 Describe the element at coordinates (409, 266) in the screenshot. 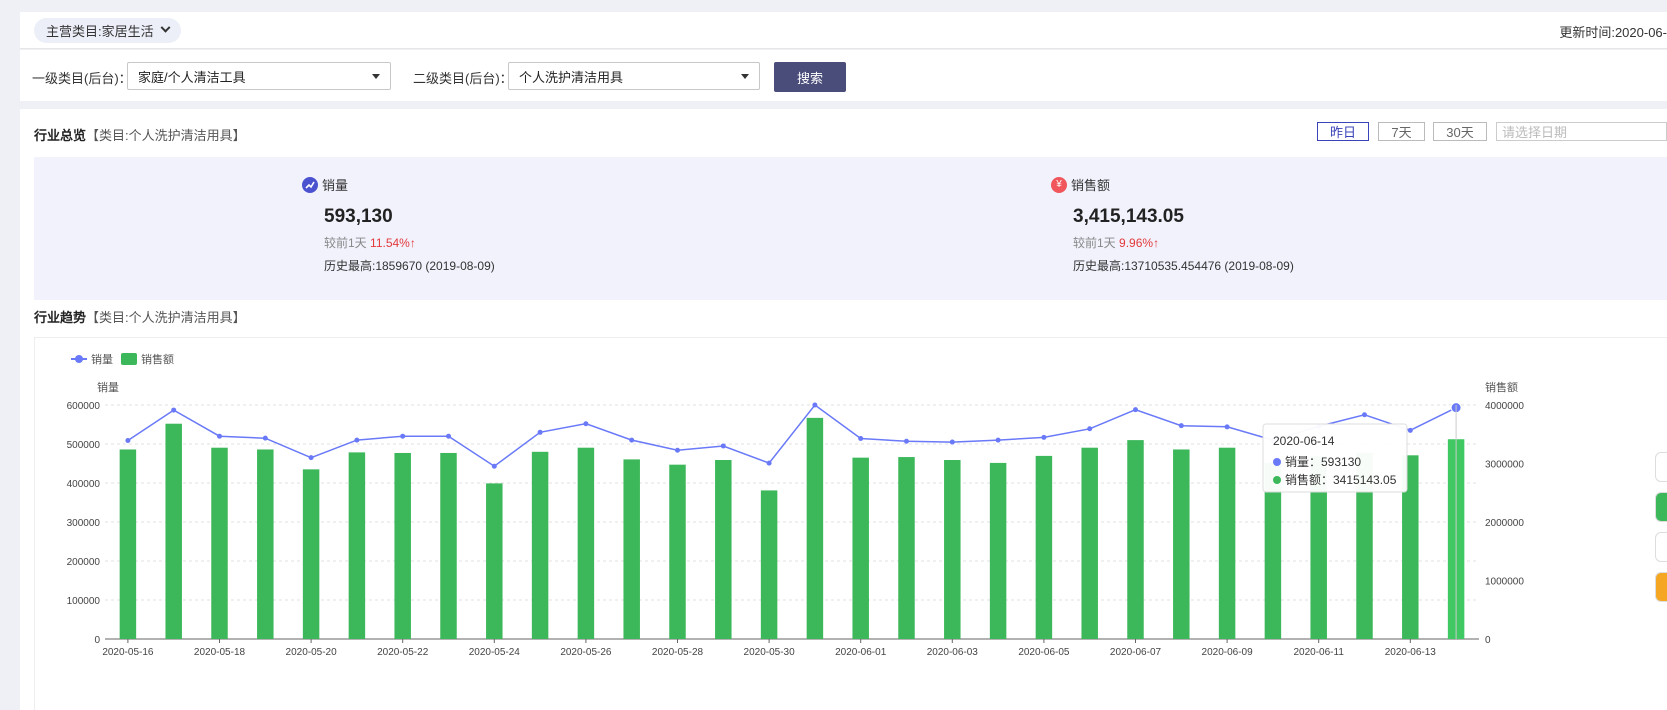

I see `sales-volume-history: 历史最高:1859670 (2019-08-09)` at that location.